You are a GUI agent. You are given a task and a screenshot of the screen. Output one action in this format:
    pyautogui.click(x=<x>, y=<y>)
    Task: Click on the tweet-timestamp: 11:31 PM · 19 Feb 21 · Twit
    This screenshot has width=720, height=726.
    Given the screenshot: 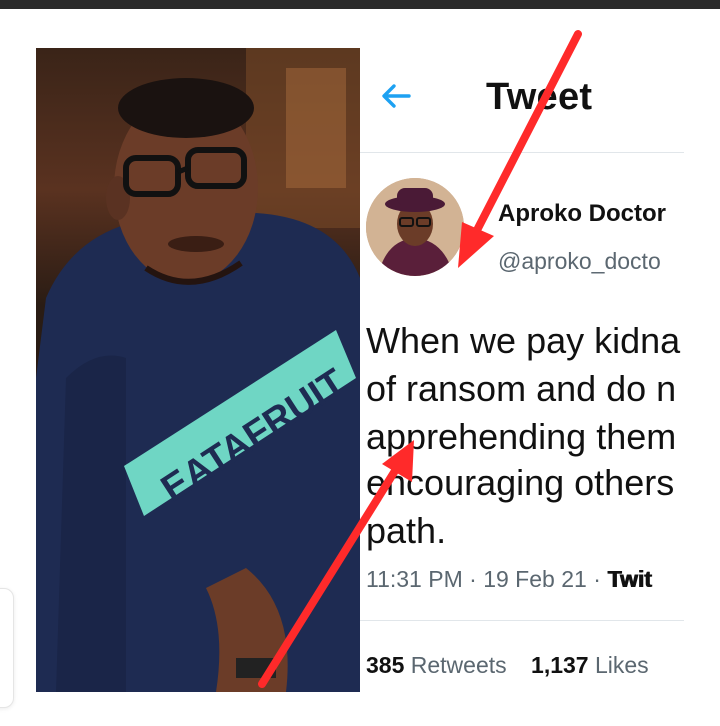 What is the action you would take?
    pyautogui.click(x=509, y=579)
    